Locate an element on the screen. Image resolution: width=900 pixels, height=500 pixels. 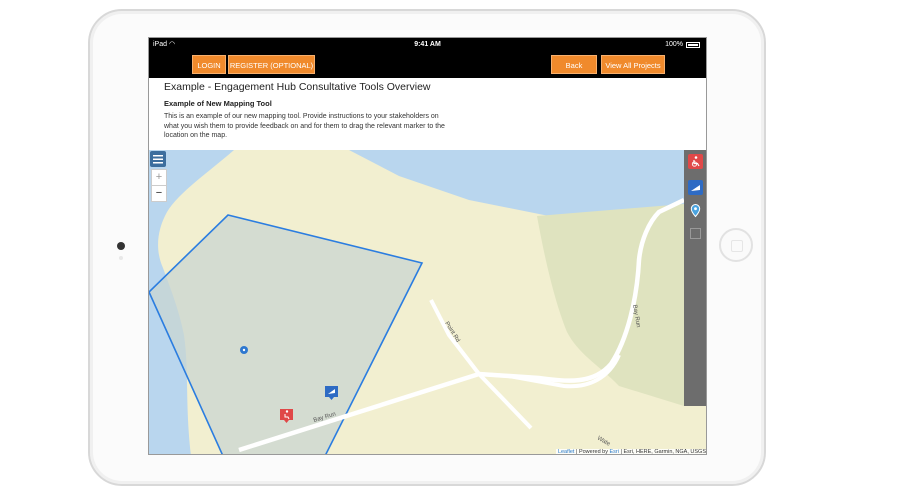
view-all-projects-button: View All Projects is located at coordinates (633, 64).